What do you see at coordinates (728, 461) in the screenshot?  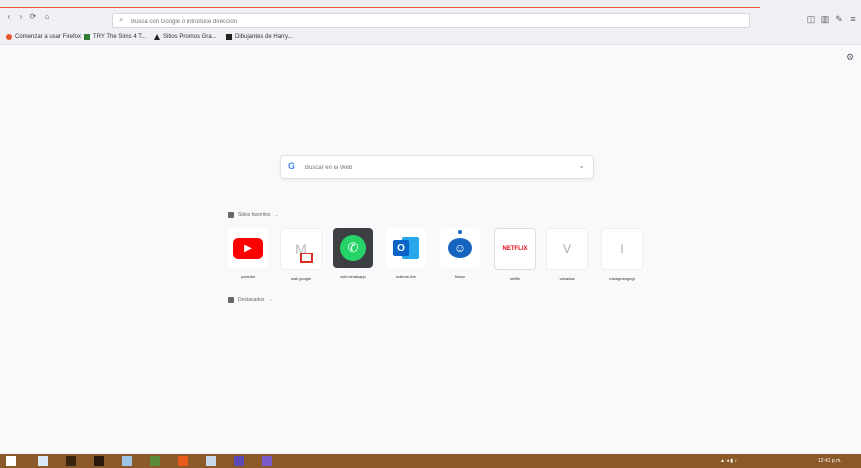 I see `system-tray-icons: ▲ ◂ ▮ ♪` at bounding box center [728, 461].